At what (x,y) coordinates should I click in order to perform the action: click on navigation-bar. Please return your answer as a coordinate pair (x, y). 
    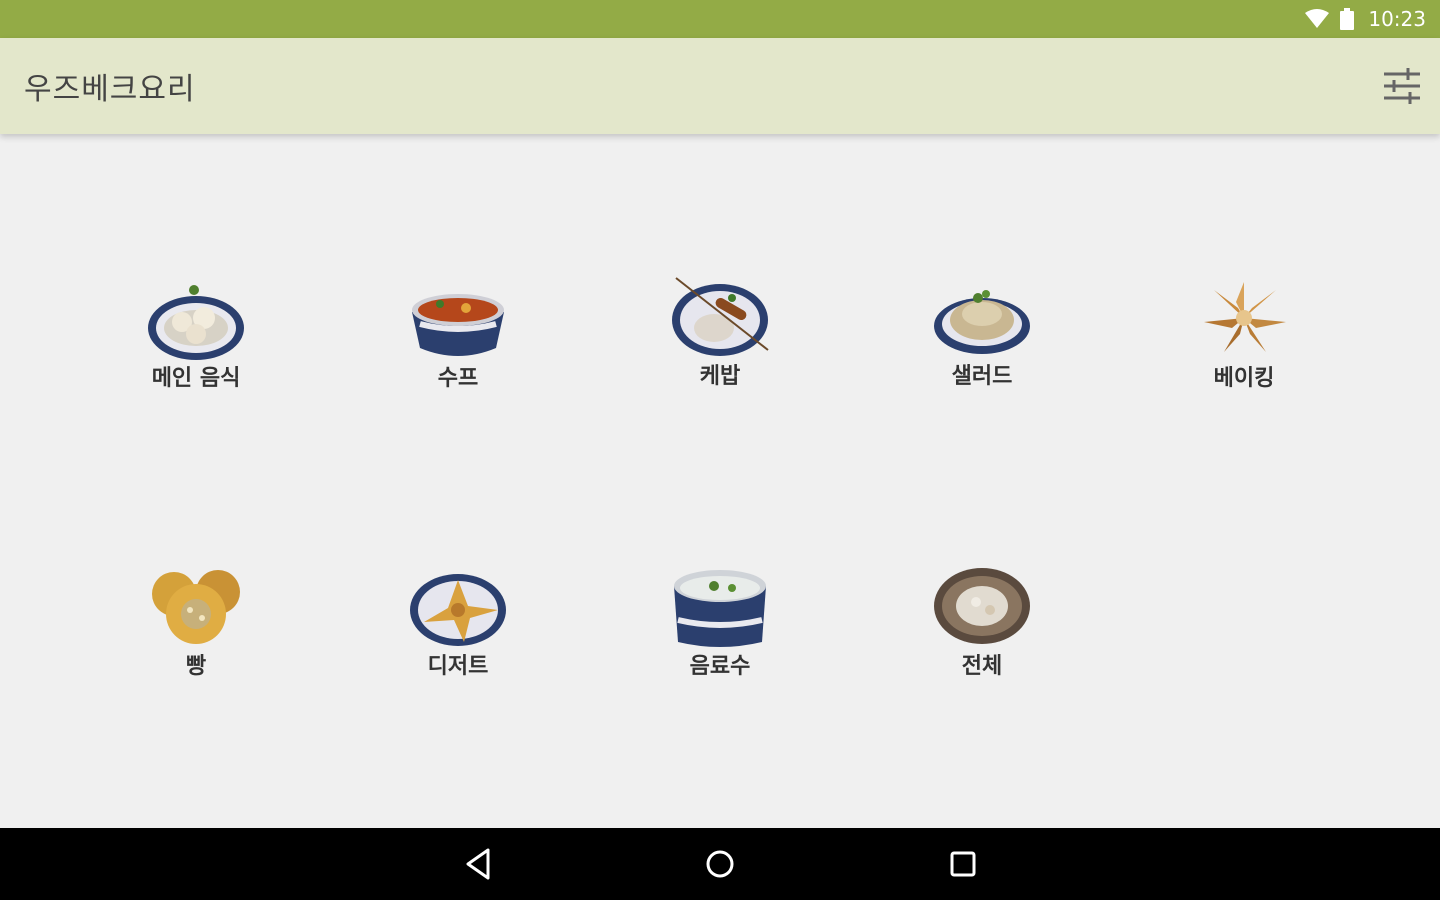
    Looking at the image, I should click on (720, 864).